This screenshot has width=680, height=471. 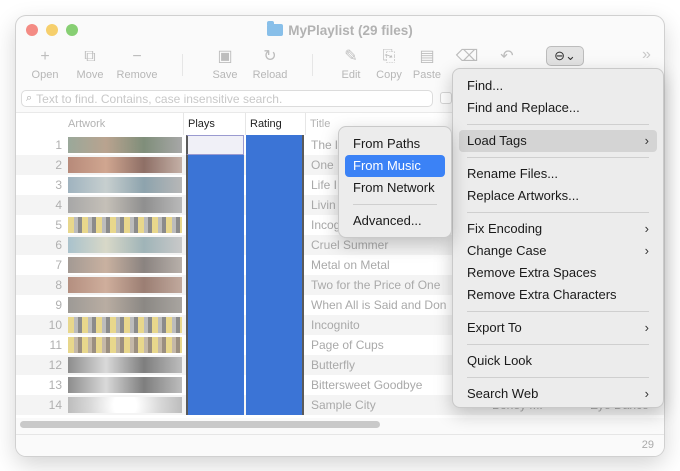 I want to click on menu-item-load-tags: Load Tags ›, so click(x=558, y=141).